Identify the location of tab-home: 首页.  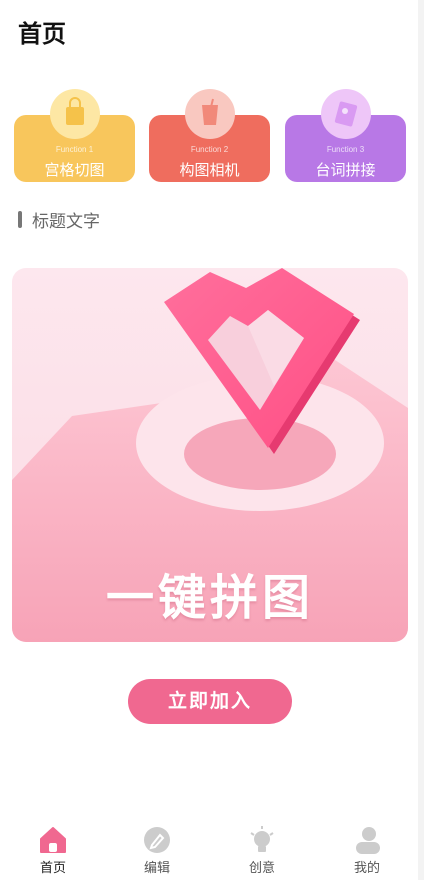
(53, 845).